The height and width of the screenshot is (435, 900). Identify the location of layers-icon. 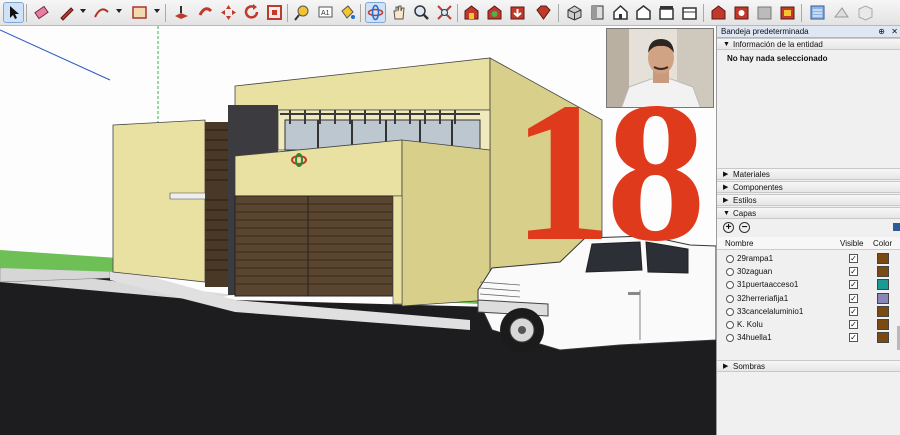
(817, 12).